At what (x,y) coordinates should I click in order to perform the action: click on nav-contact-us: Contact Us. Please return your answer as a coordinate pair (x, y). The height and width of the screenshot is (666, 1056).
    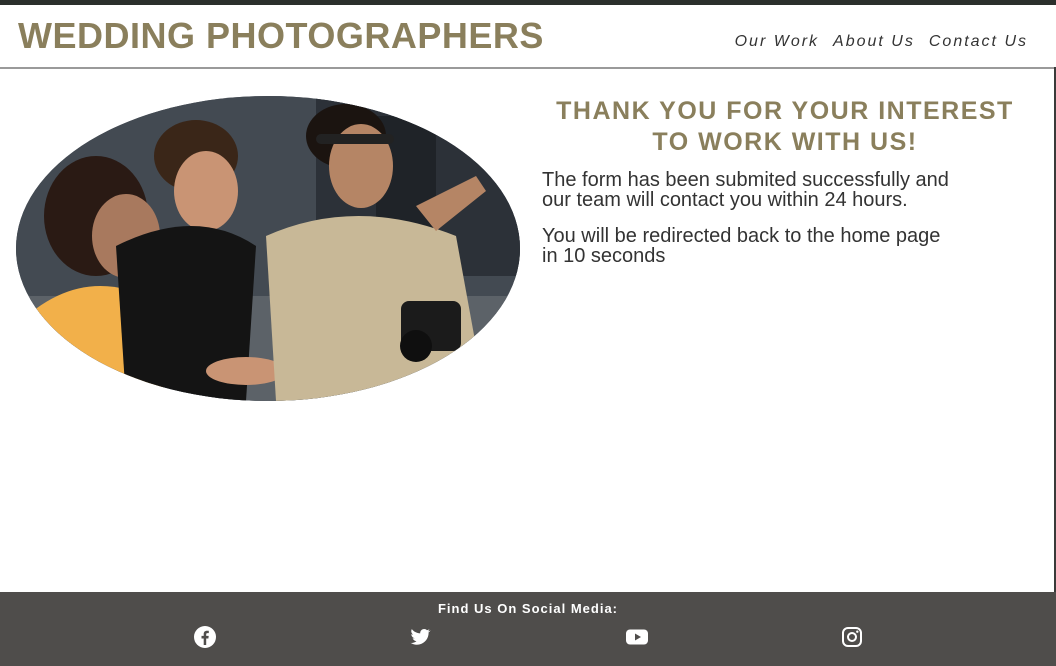
    Looking at the image, I should click on (978, 42).